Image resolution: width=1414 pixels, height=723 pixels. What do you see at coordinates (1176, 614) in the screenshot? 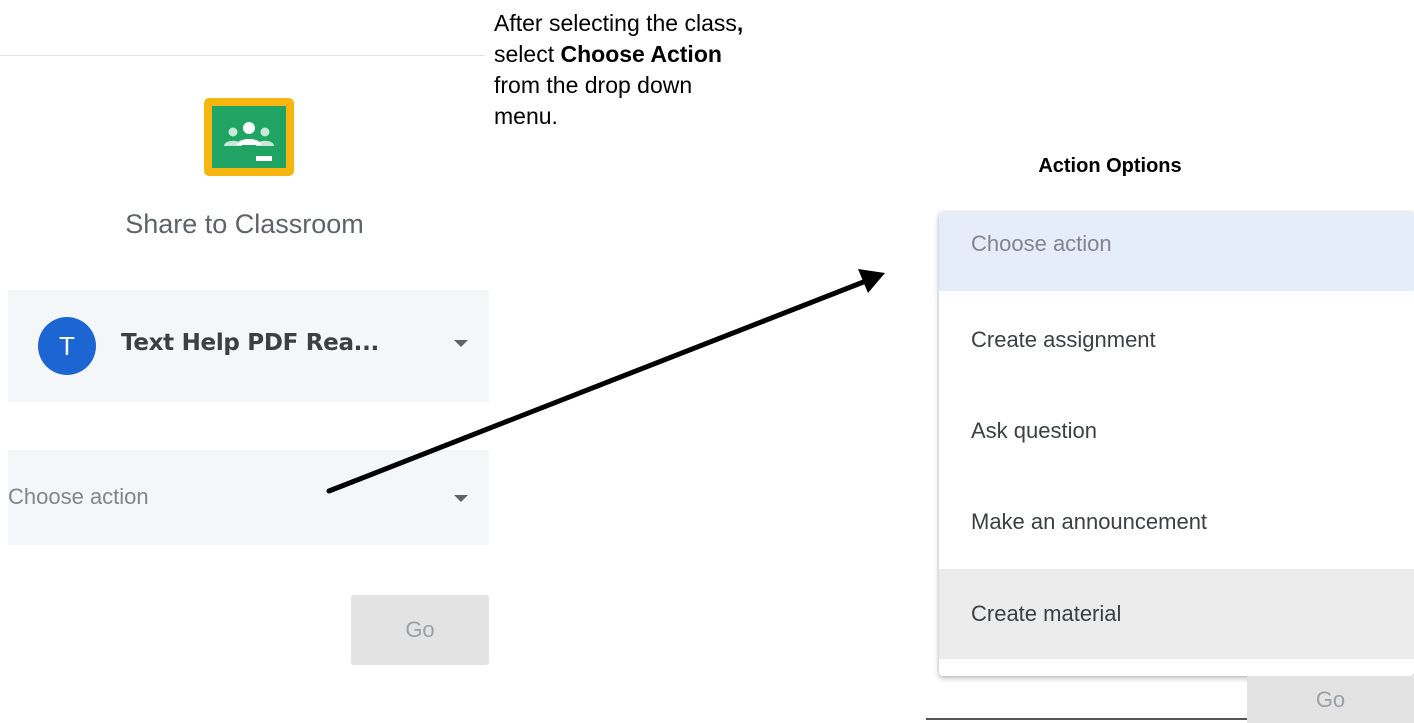
I see `menu-item-create-material: Create material` at bounding box center [1176, 614].